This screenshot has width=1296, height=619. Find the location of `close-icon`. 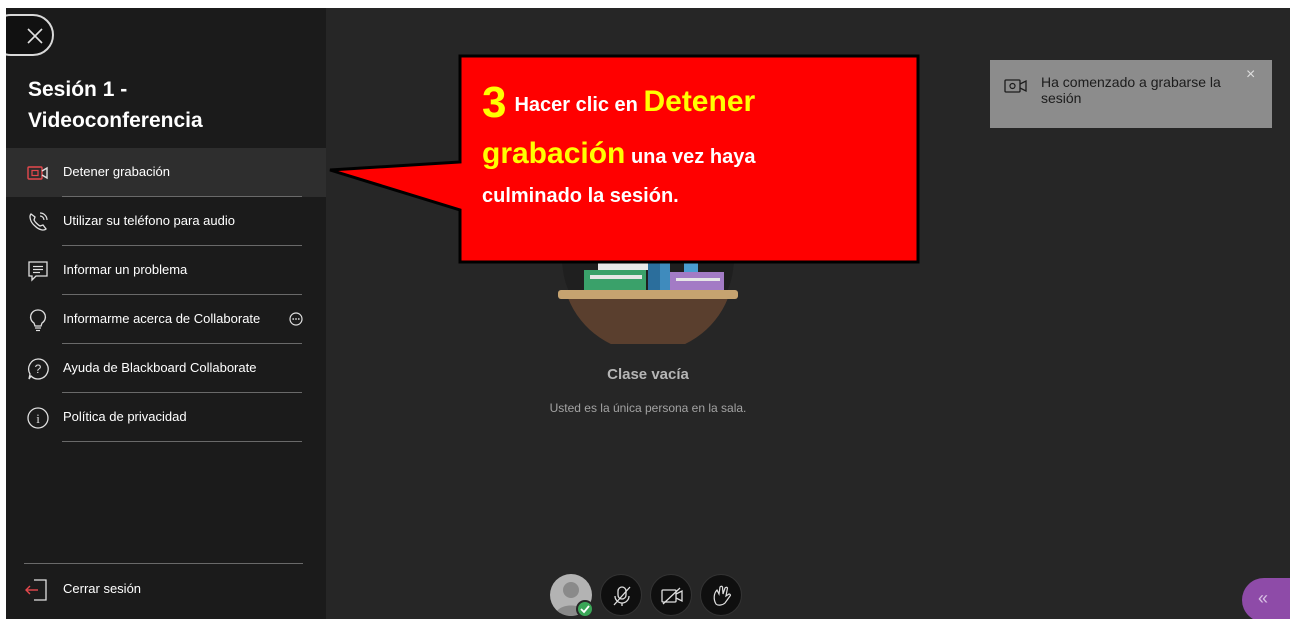

close-icon is located at coordinates (35, 36).